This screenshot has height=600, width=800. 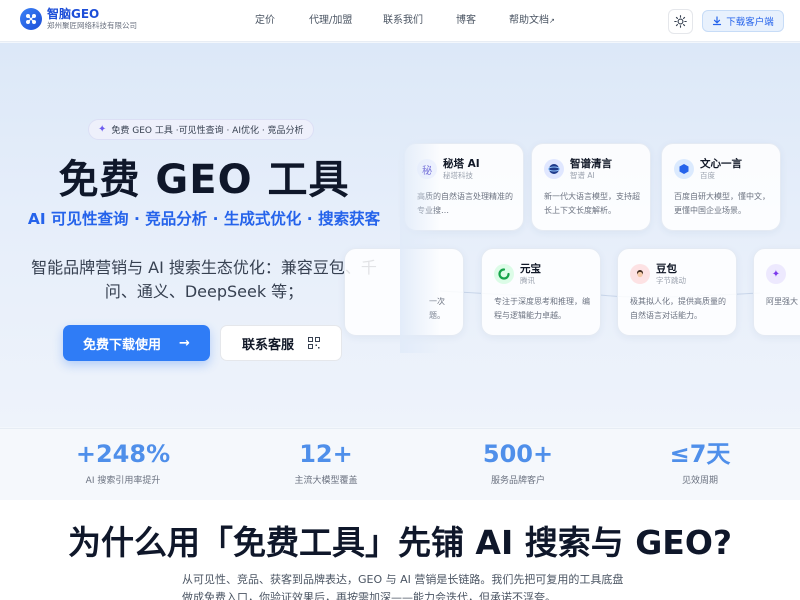 What do you see at coordinates (122, 345) in the screenshot?
I see `free-download-label: 免费下载使用` at bounding box center [122, 345].